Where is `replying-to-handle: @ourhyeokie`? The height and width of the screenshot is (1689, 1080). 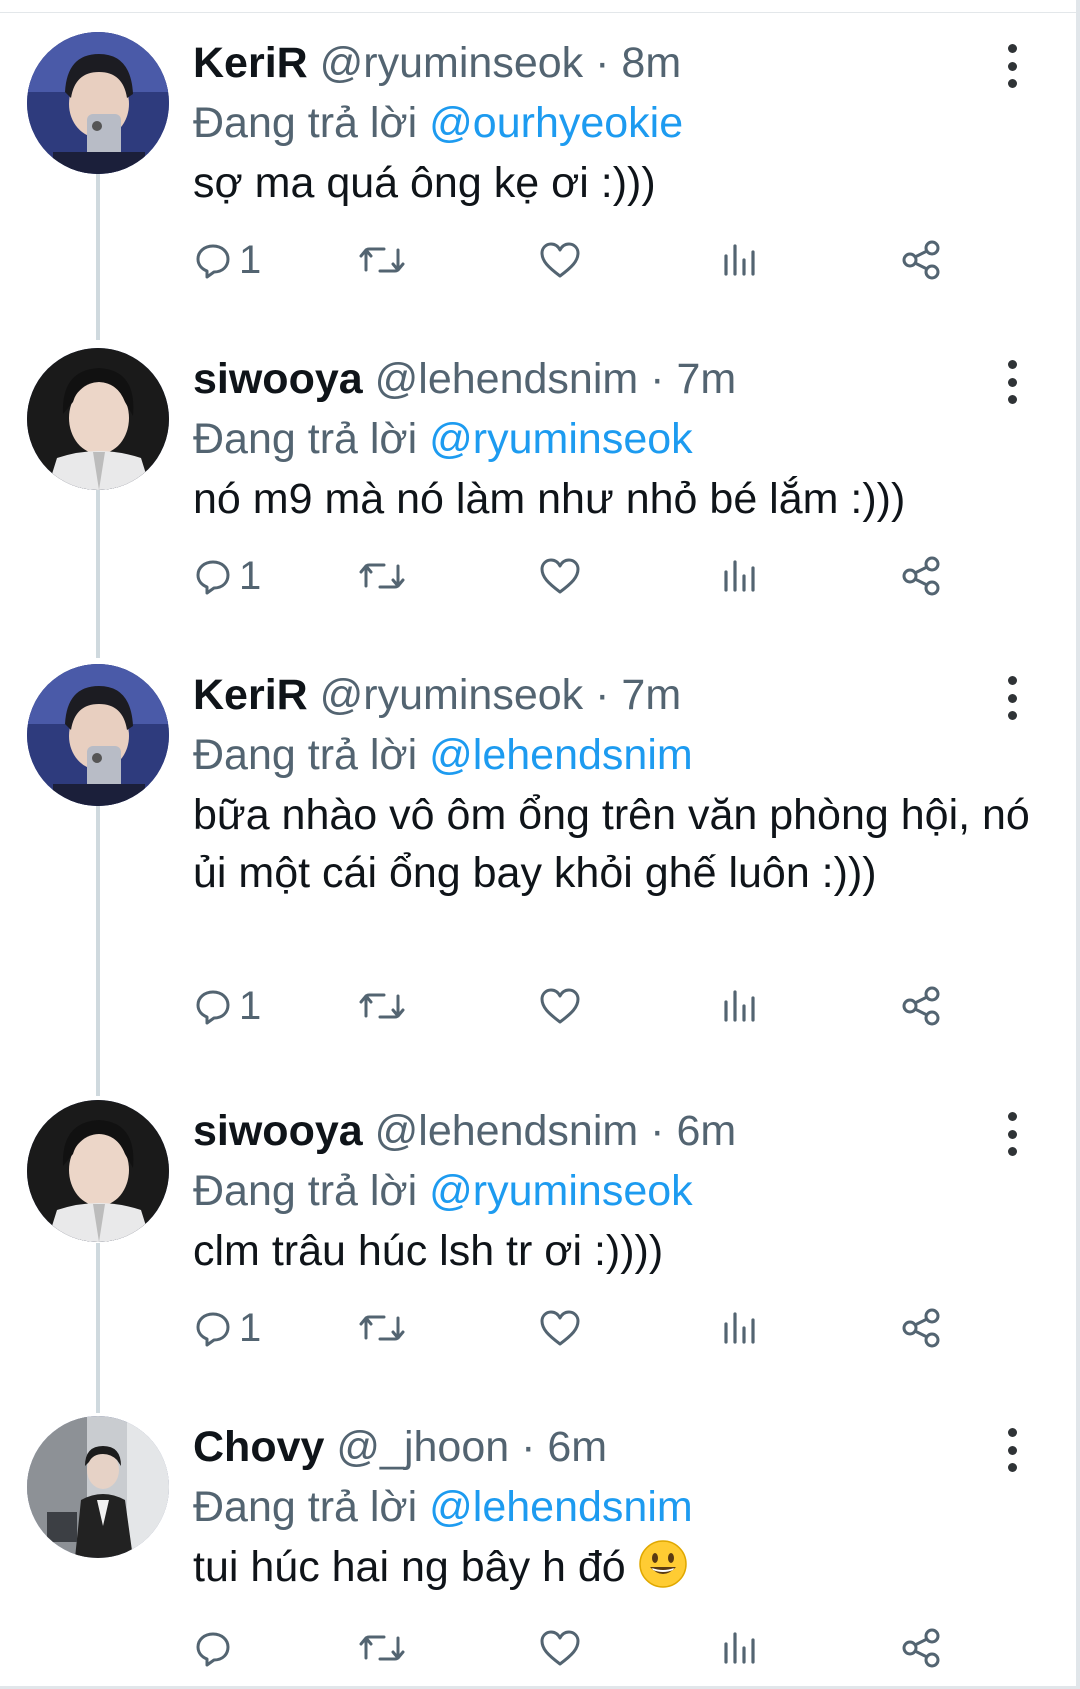 replying-to-handle: @ourhyeokie is located at coordinates (556, 123).